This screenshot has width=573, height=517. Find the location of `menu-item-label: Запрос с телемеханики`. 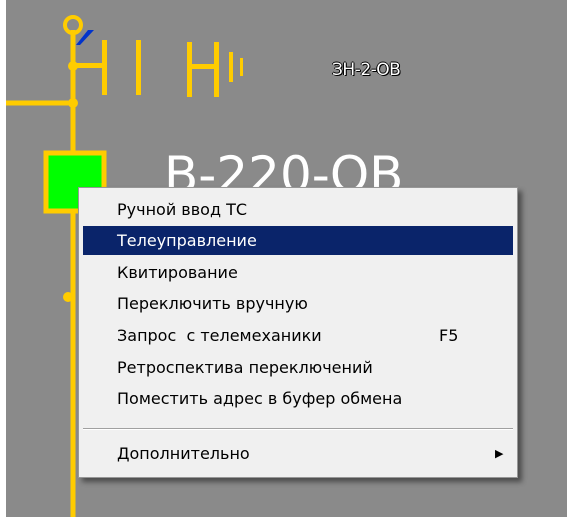

menu-item-label: Запрос с телемеханики is located at coordinates (219, 335).